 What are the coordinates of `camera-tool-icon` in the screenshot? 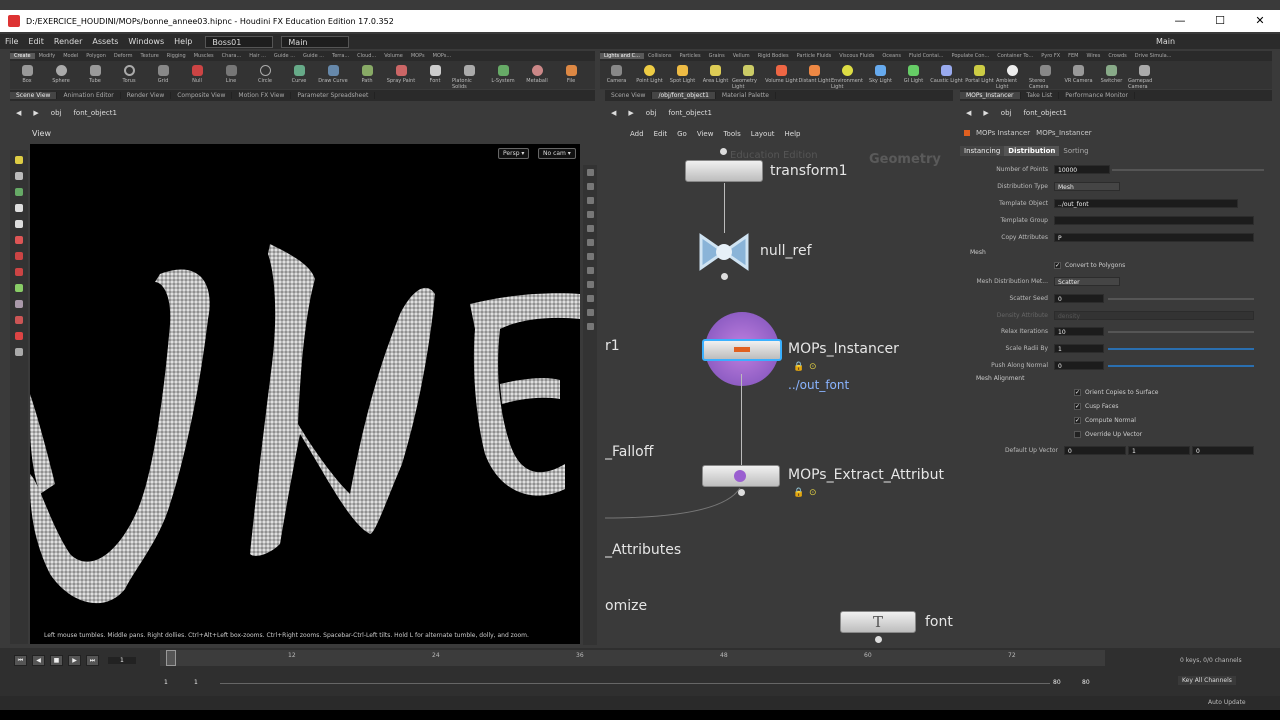 It's located at (19, 352).